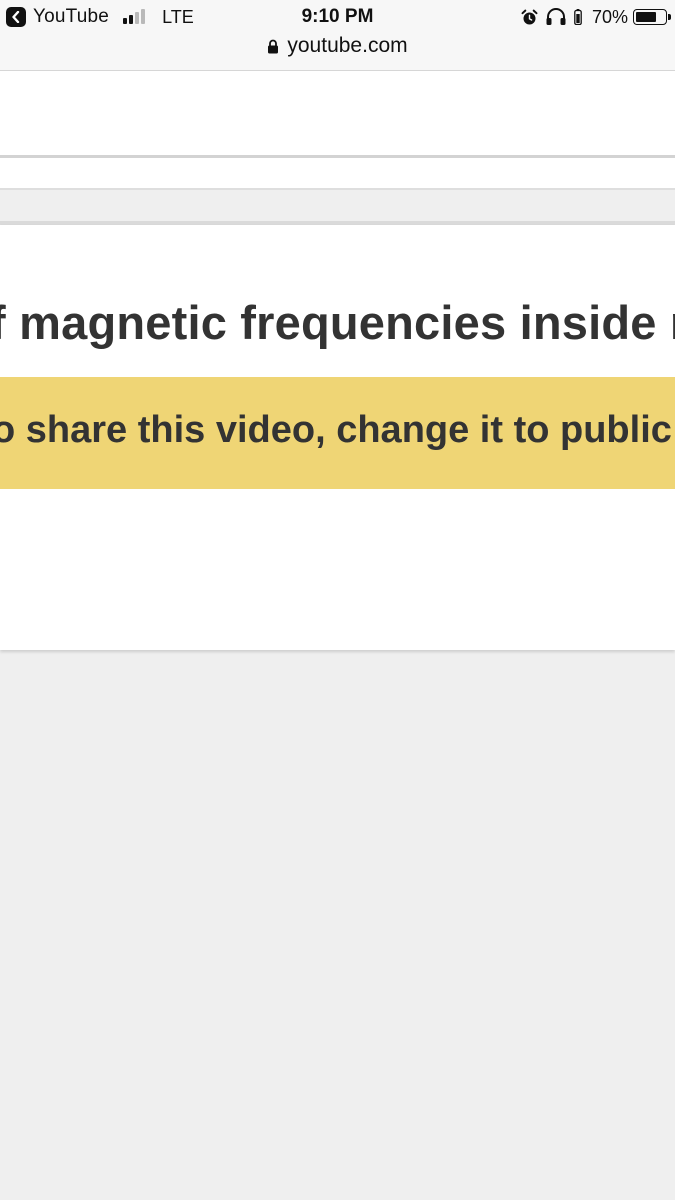 The height and width of the screenshot is (1200, 675). What do you see at coordinates (556, 17) in the screenshot?
I see `headphones-icon` at bounding box center [556, 17].